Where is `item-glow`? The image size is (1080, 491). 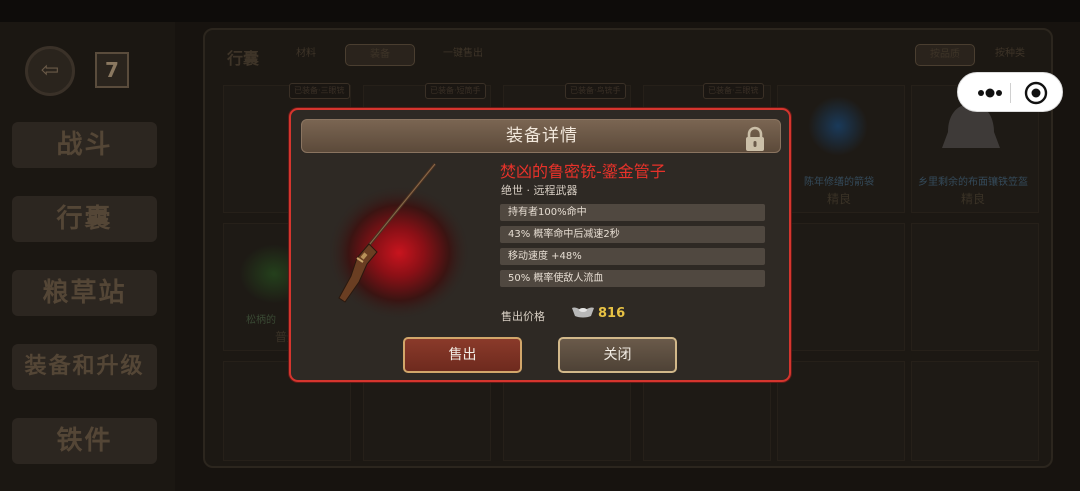
item-glow is located at coordinates (838, 126).